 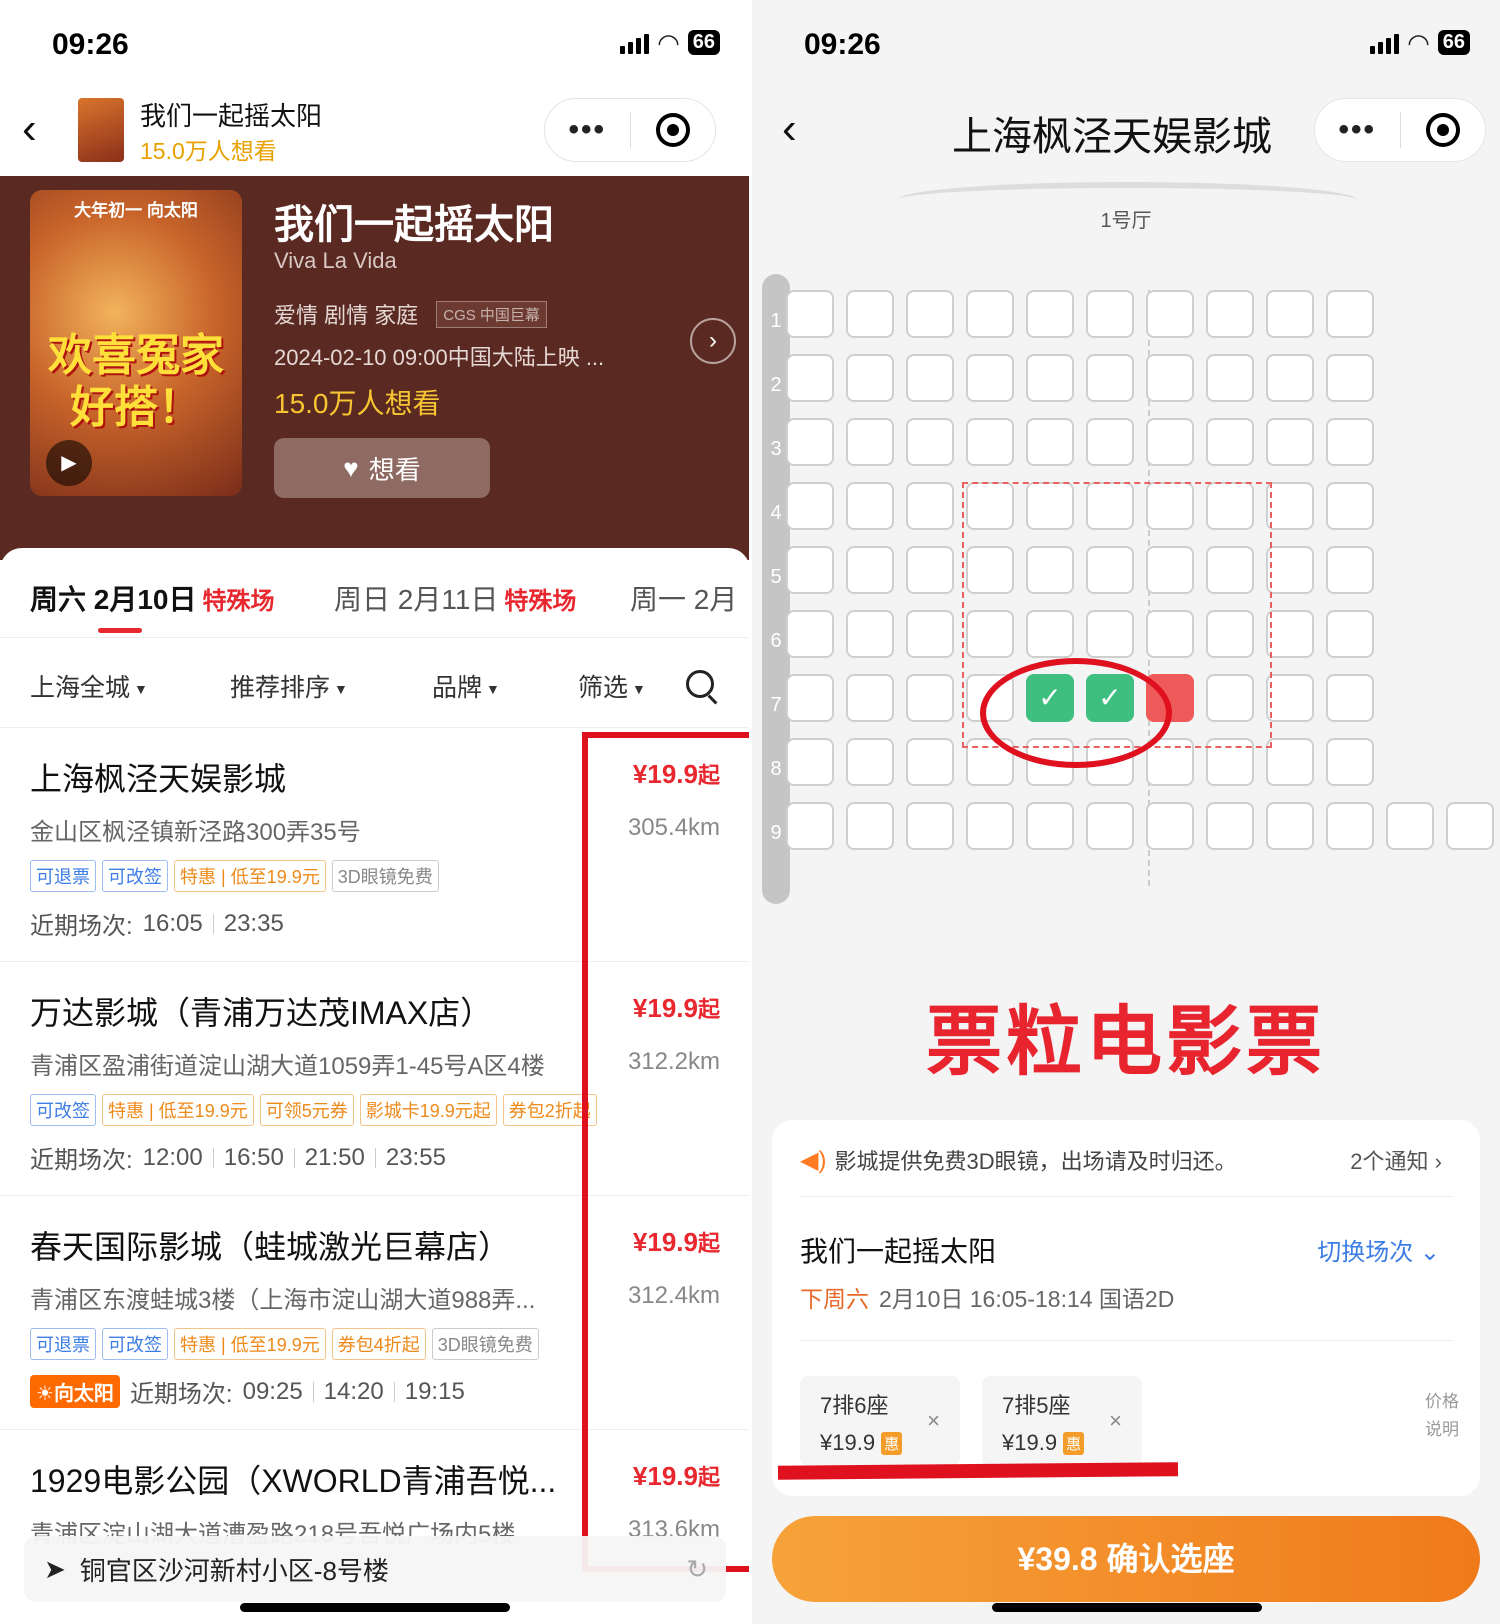 What do you see at coordinates (382, 468) in the screenshot?
I see `want-button: ♥ 想看` at bounding box center [382, 468].